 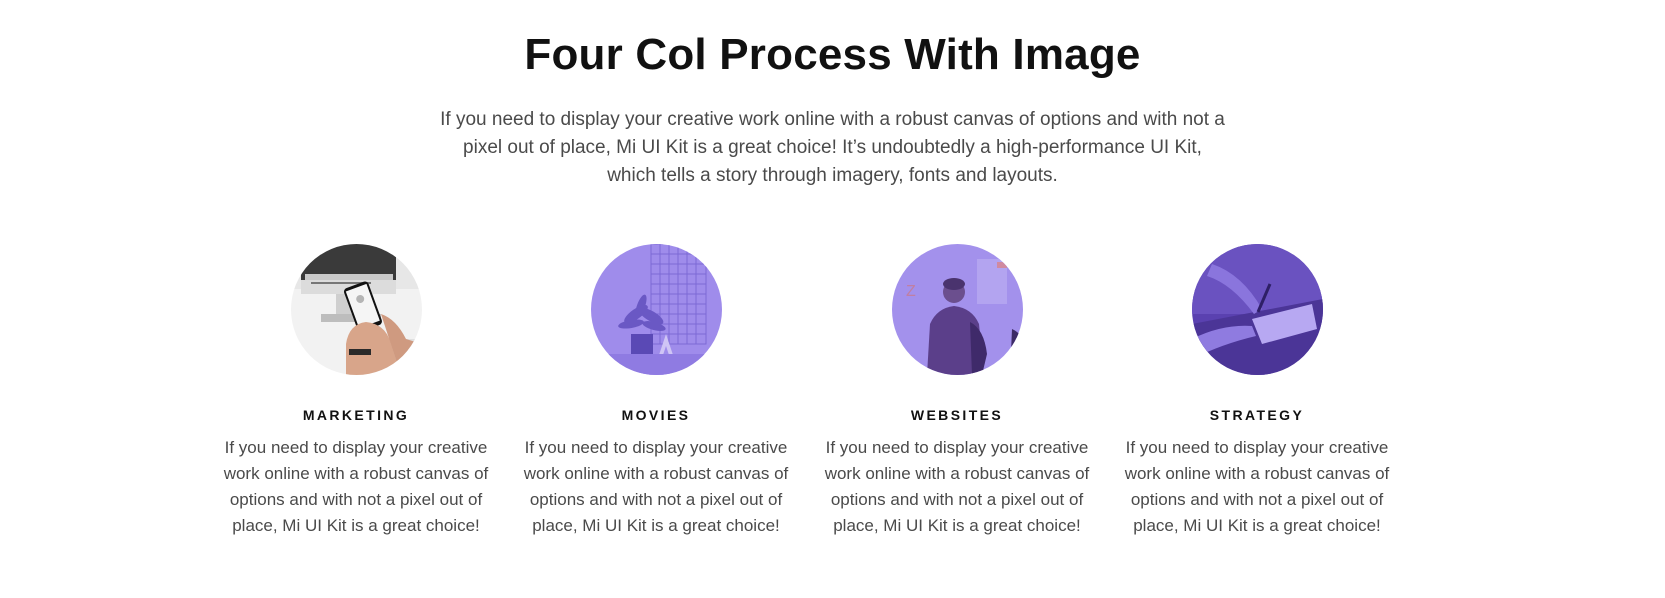 I want to click on phone-image-icon, so click(x=356, y=309).